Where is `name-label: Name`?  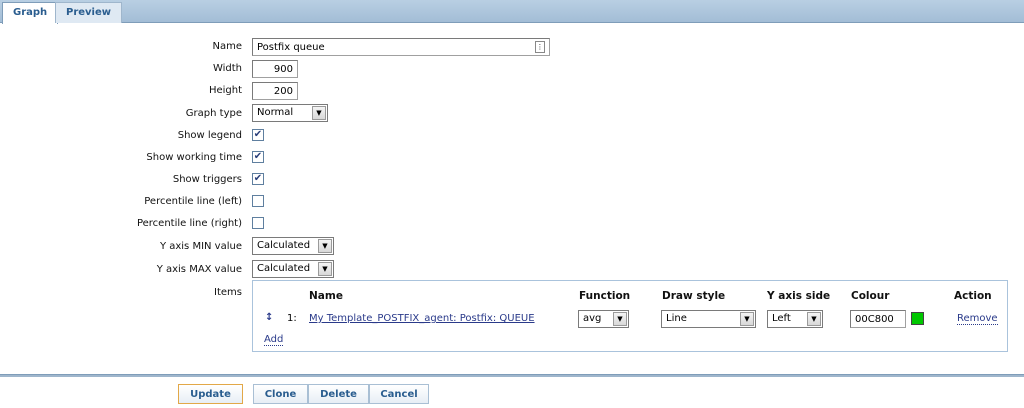 name-label: Name is located at coordinates (227, 46).